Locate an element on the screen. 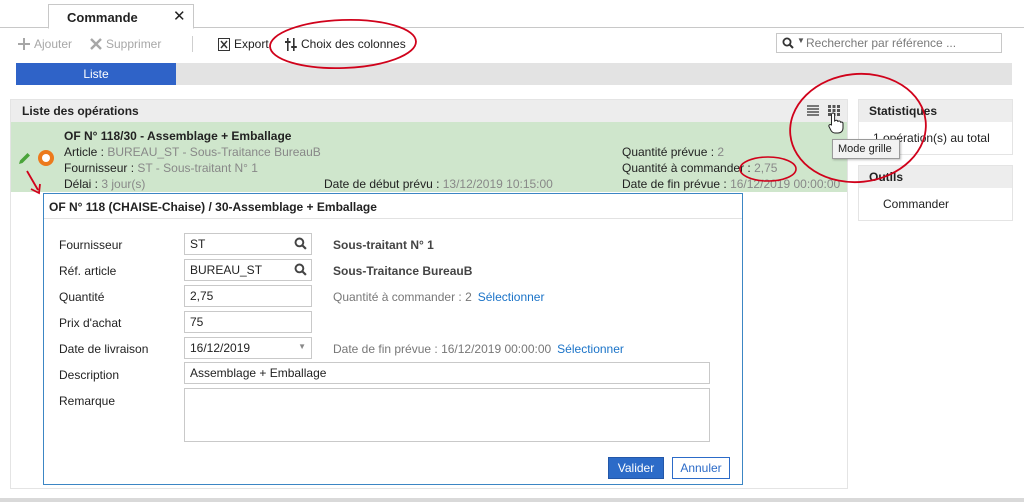  delay-label: Délai : is located at coordinates (83, 184).